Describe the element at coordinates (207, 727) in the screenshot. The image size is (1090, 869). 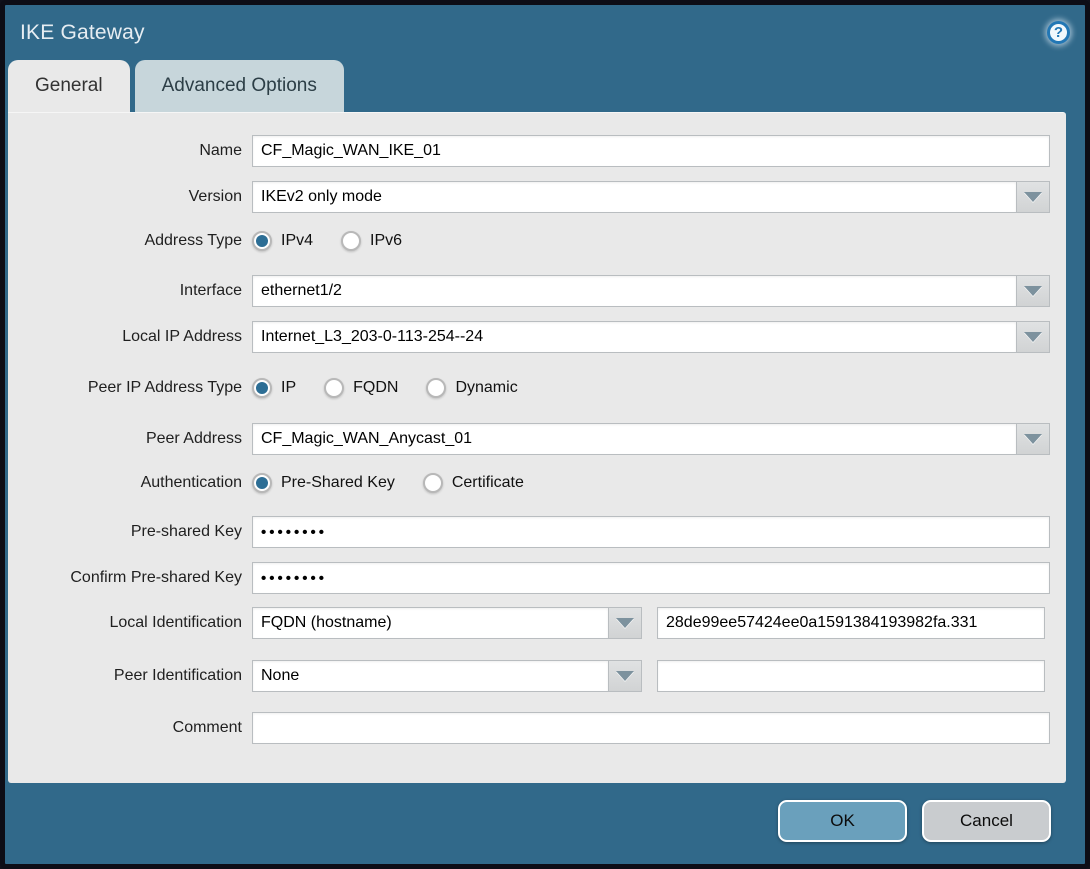
I see `comment-label: Comment` at that location.